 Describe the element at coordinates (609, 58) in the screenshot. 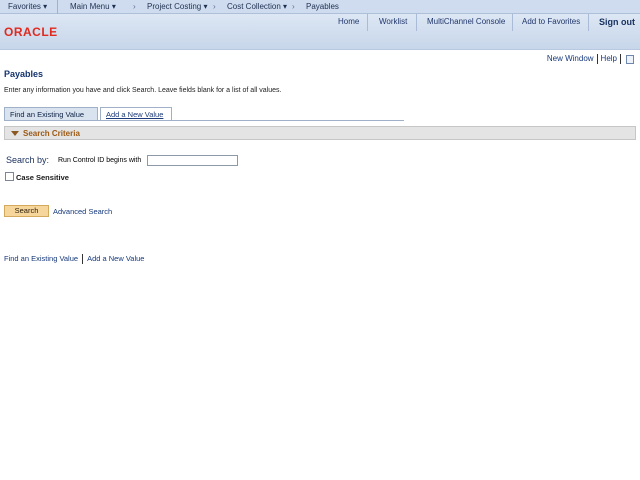

I see `help-link: Help` at that location.